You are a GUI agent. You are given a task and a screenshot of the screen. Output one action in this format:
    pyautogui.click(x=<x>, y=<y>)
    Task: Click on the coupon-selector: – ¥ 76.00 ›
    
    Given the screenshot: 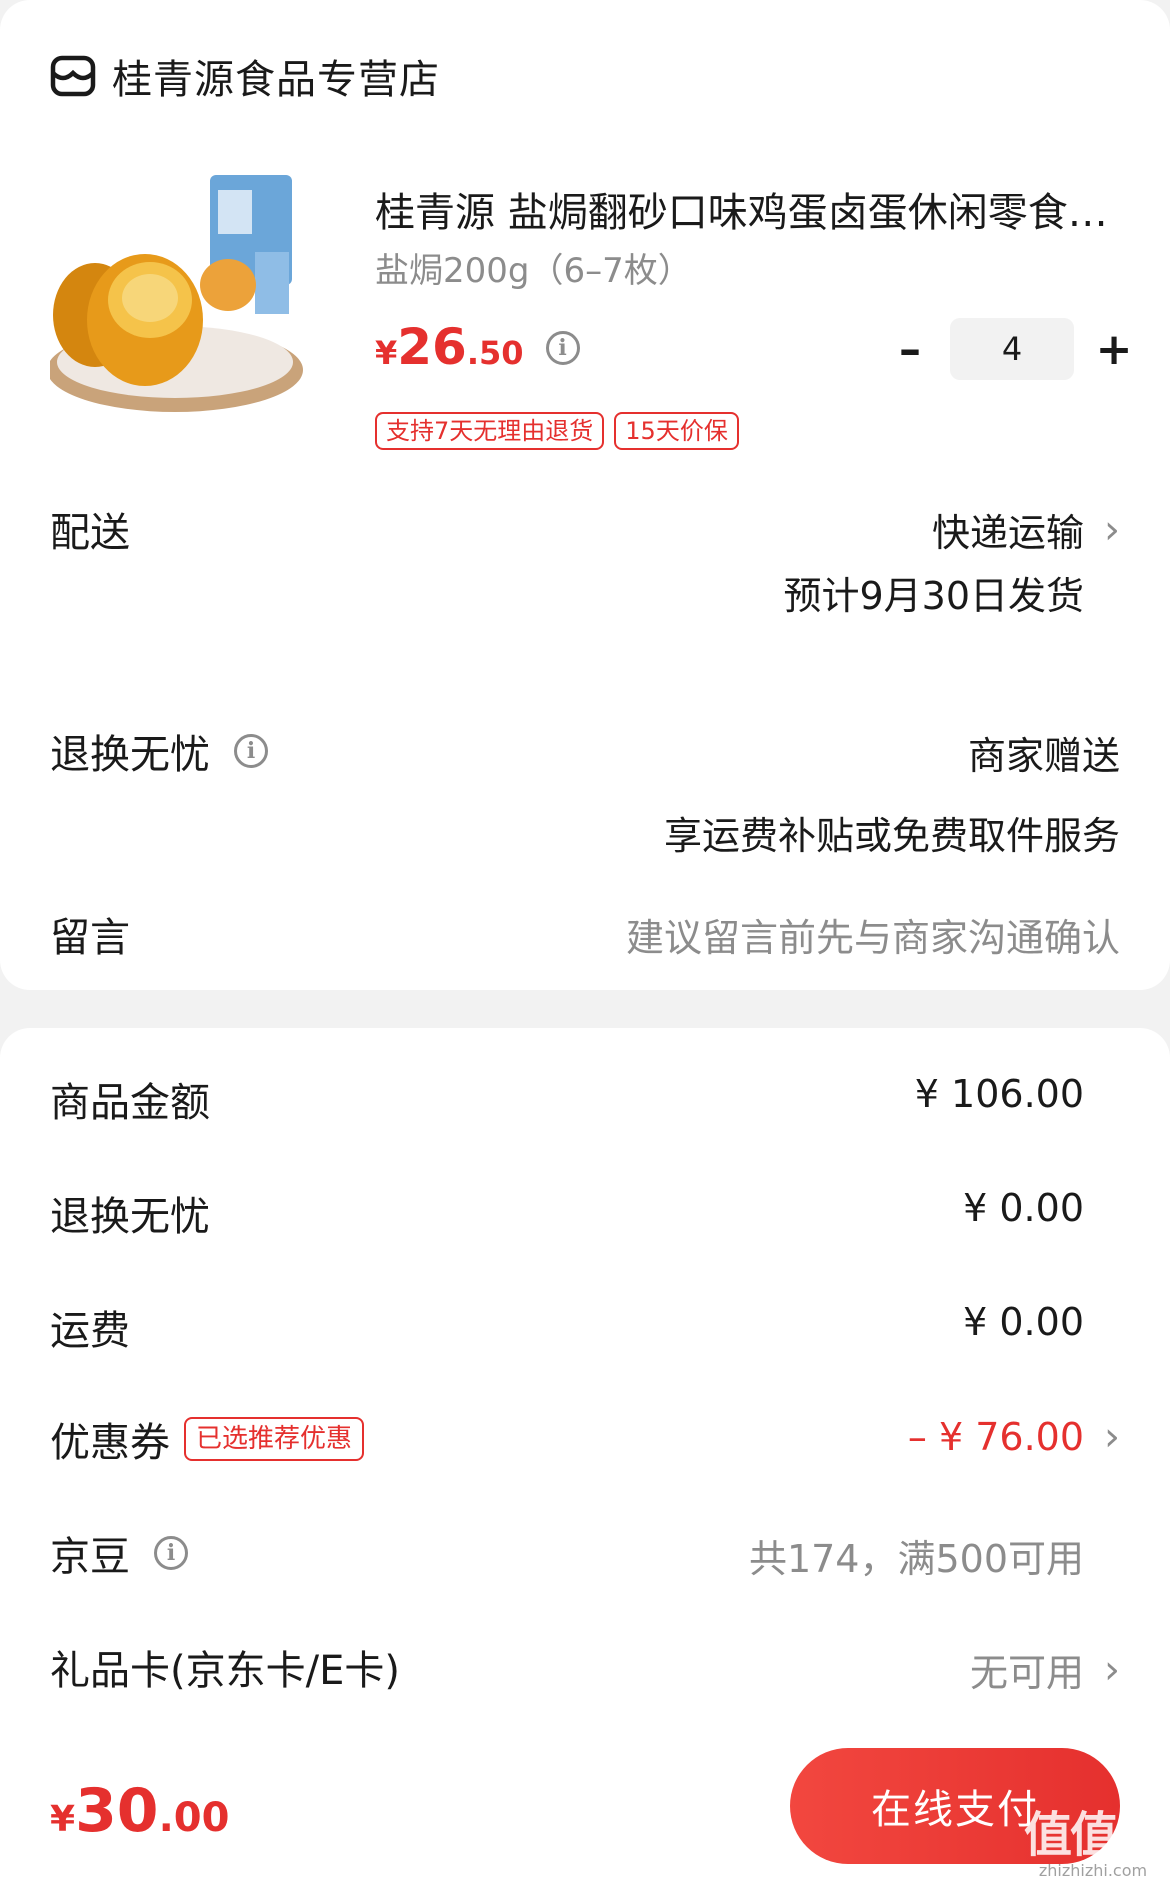 What is the action you would take?
    pyautogui.click(x=1014, y=1437)
    